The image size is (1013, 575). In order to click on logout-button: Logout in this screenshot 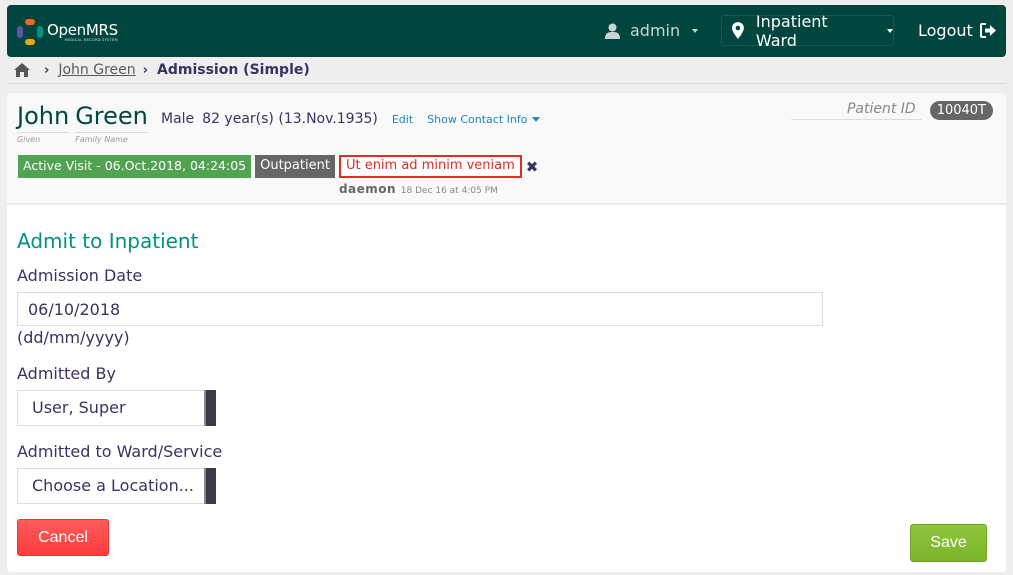, I will do `click(957, 30)`.